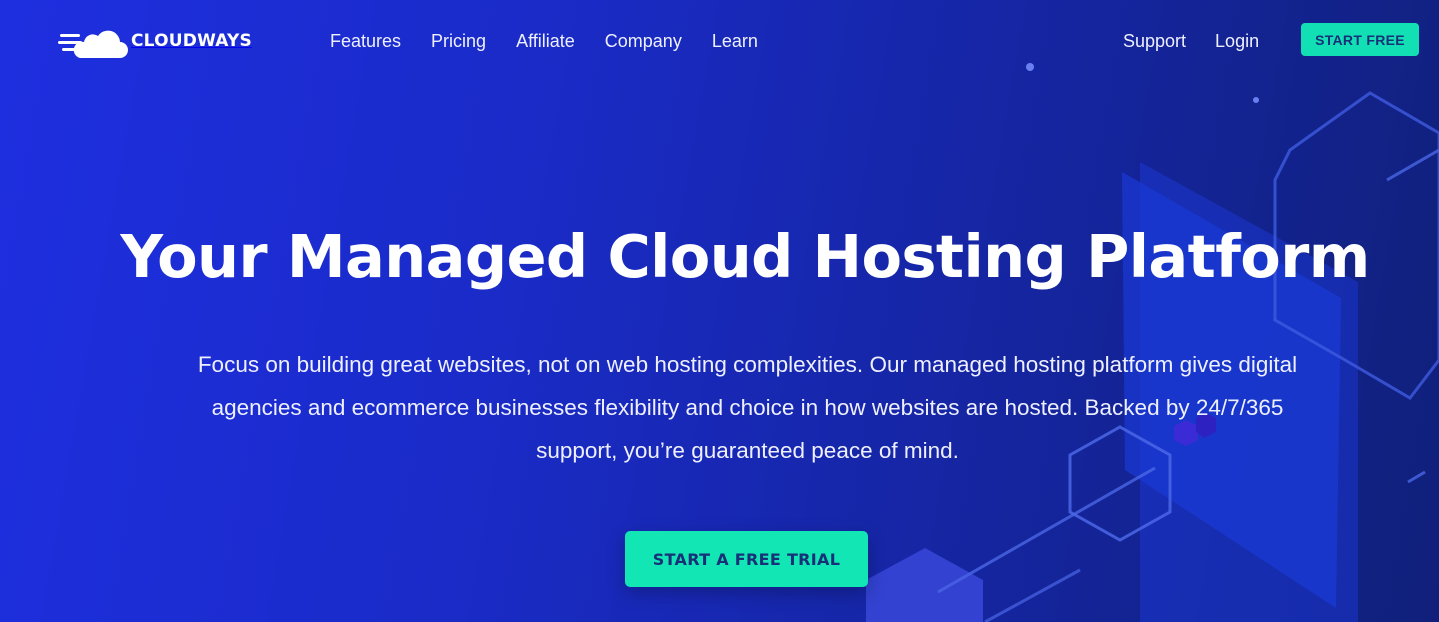 Image resolution: width=1439 pixels, height=622 pixels. I want to click on cloud-logo-icon, so click(93, 44).